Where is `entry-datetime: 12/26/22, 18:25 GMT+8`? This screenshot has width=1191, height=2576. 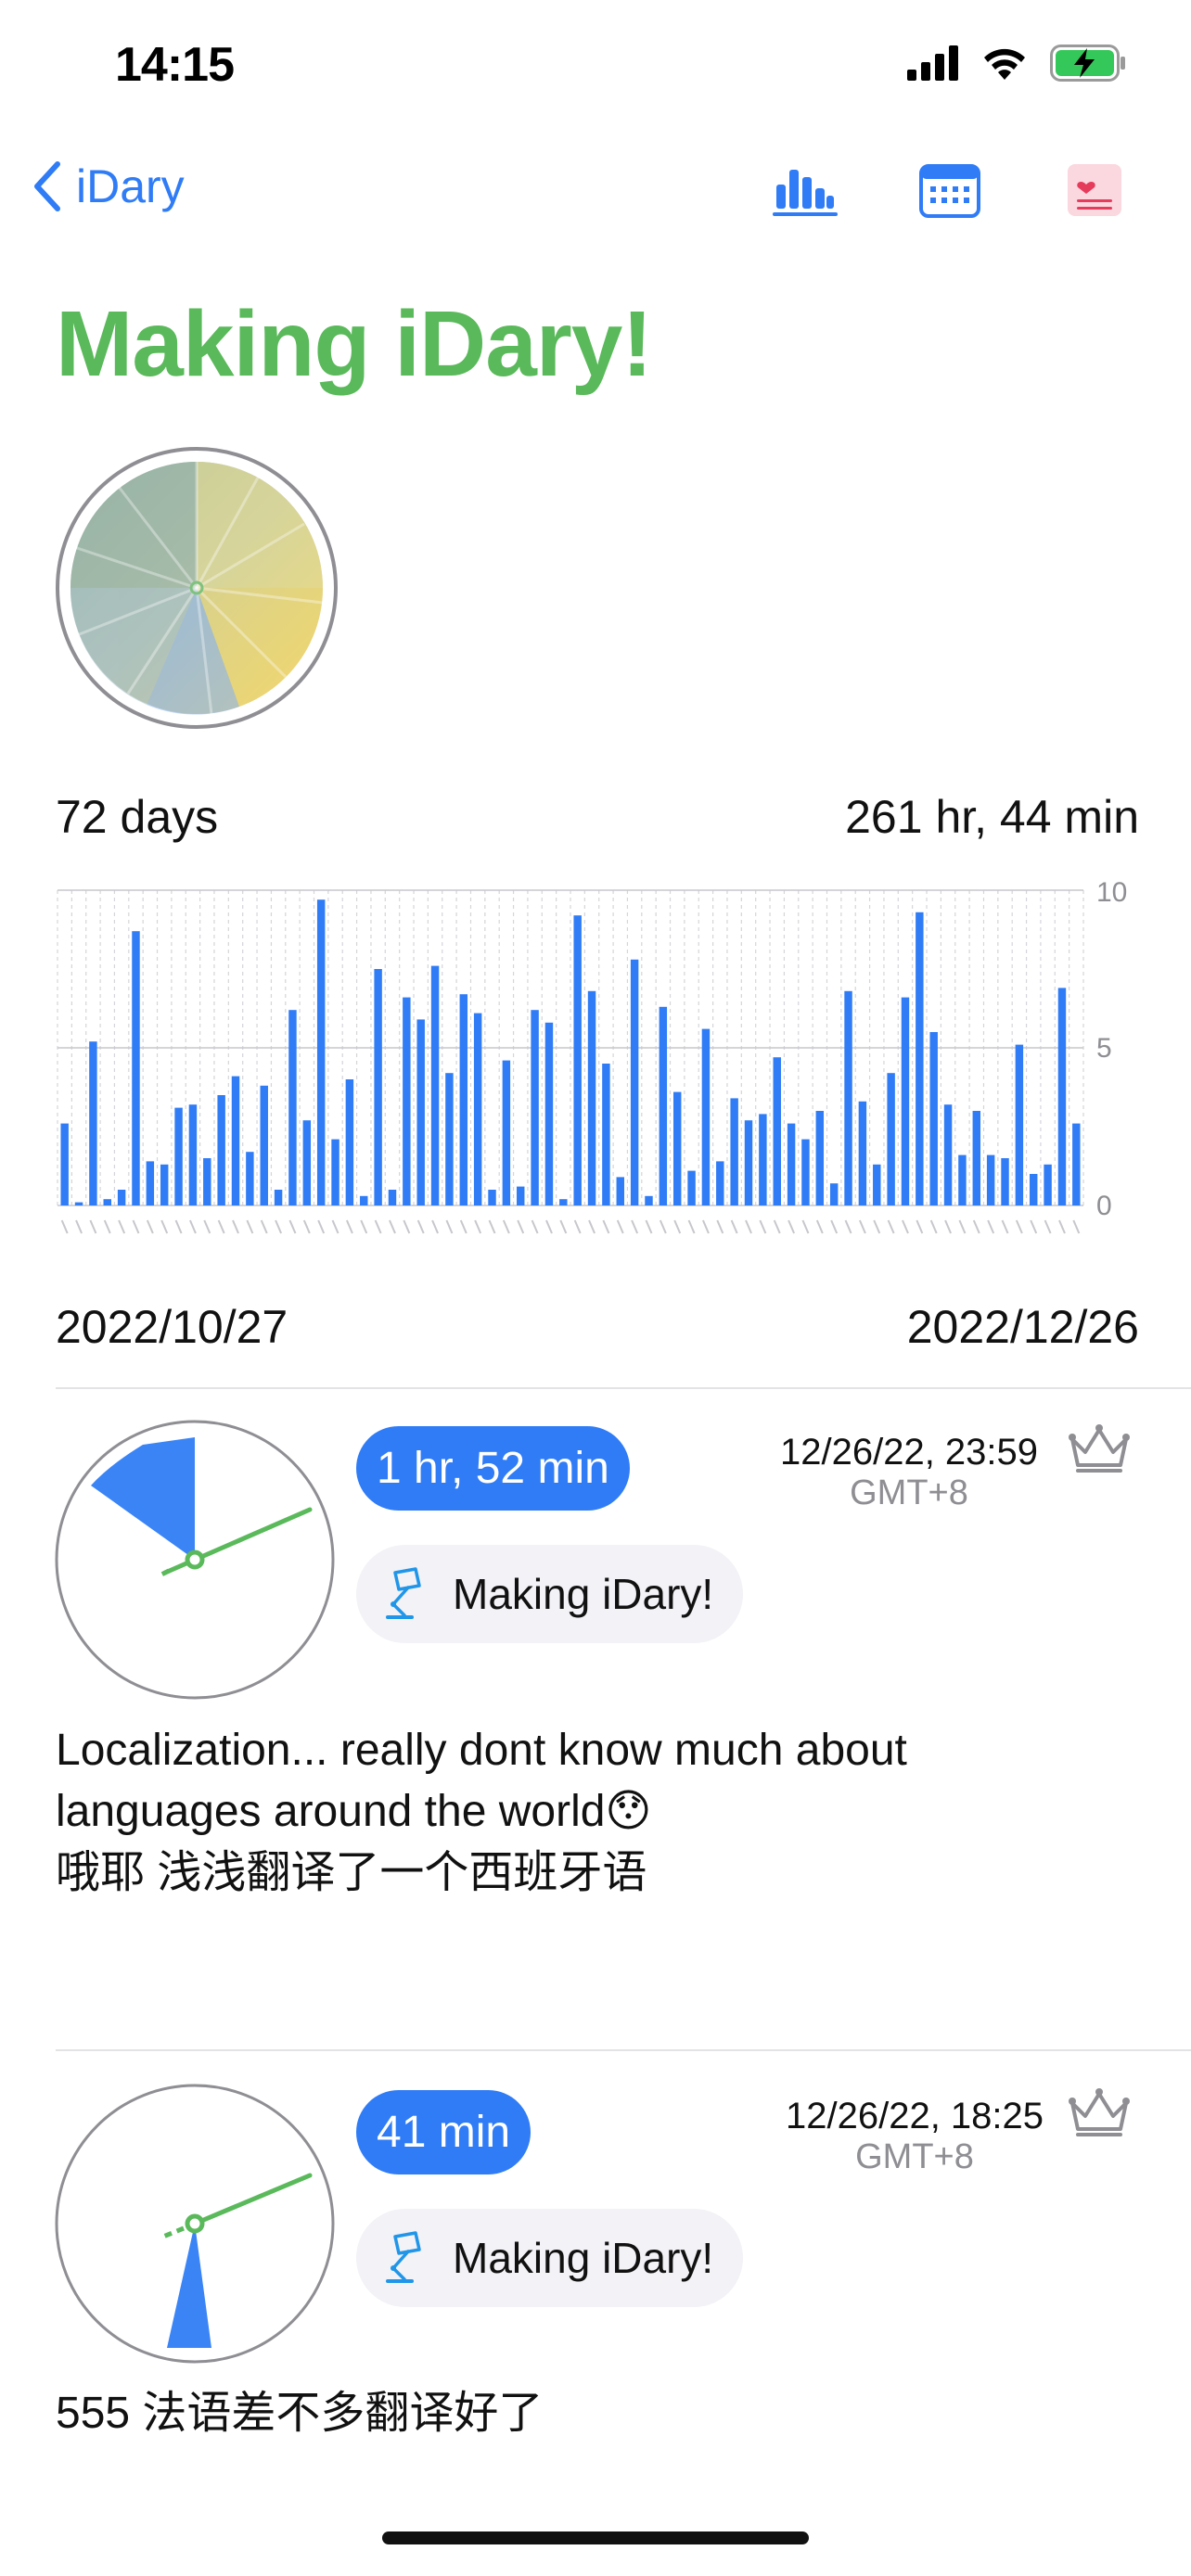 entry-datetime: 12/26/22, 18:25 GMT+8 is located at coordinates (914, 2137).